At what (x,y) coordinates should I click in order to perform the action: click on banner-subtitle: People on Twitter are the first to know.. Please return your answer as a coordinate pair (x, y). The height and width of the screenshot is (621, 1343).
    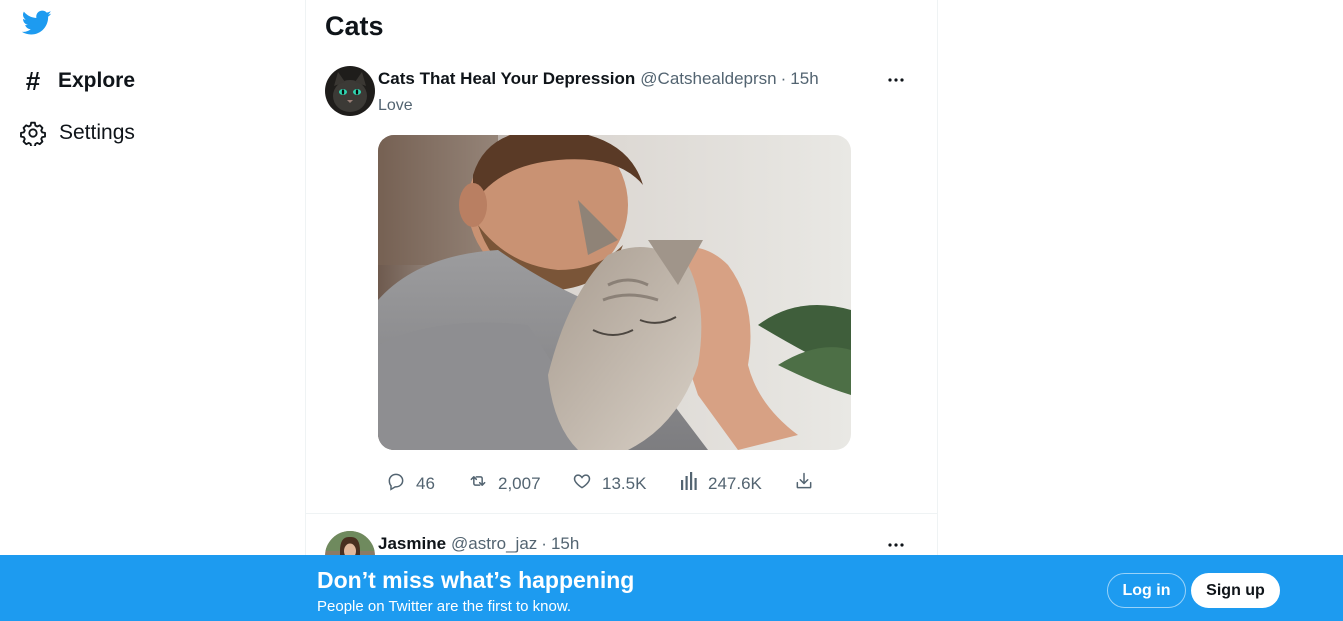
    Looking at the image, I should click on (444, 606).